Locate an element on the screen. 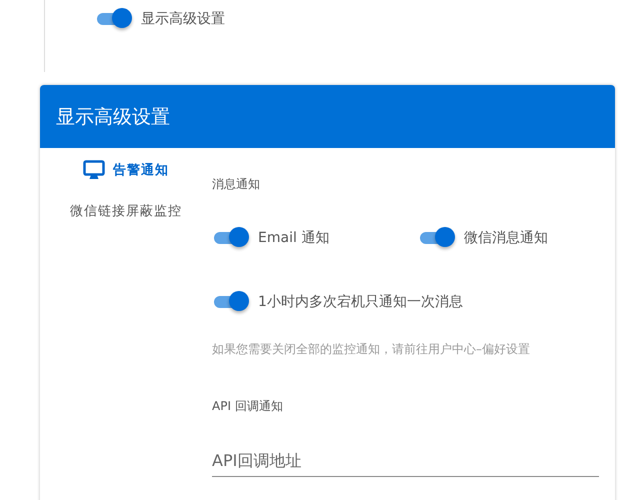 Image resolution: width=633 pixels, height=500 pixels. toggle-label: Email 通知 is located at coordinates (294, 238).